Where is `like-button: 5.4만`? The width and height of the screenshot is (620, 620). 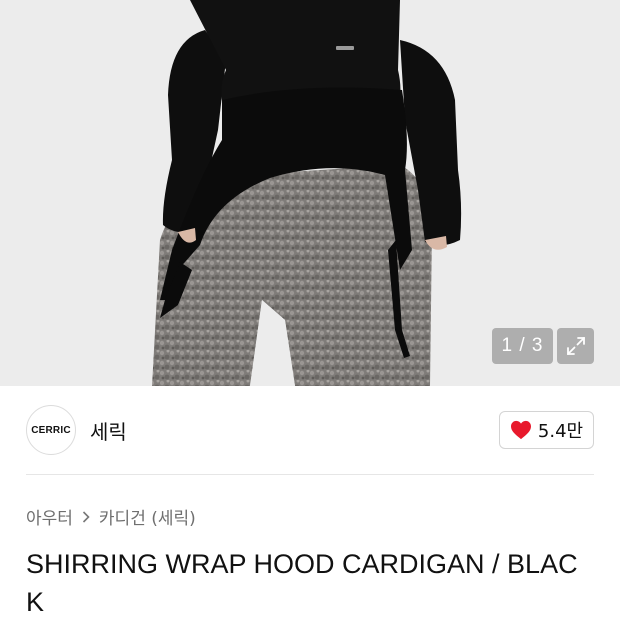
like-button: 5.4만 is located at coordinates (546, 430).